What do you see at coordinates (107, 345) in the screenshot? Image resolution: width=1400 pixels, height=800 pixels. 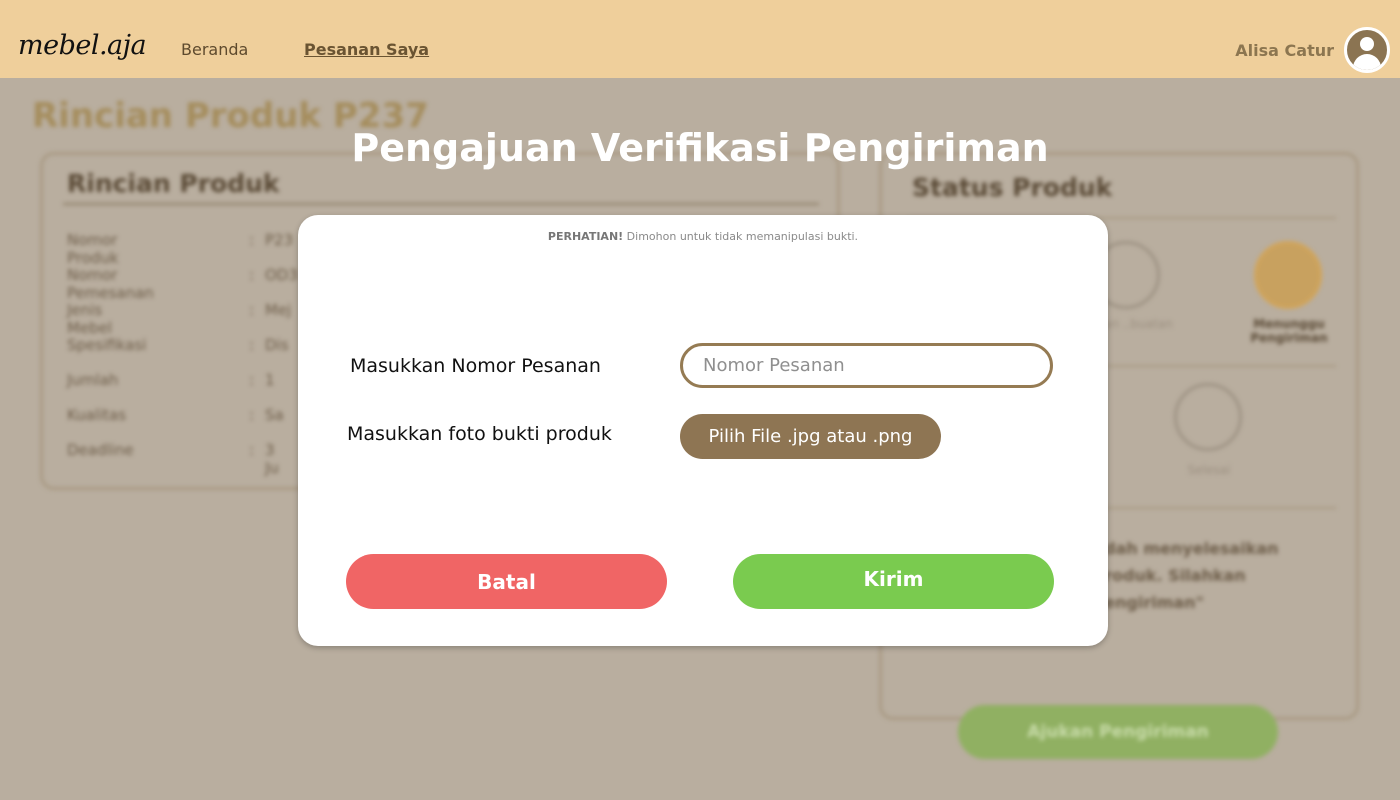 I see `detail-key: Spesifikasi` at bounding box center [107, 345].